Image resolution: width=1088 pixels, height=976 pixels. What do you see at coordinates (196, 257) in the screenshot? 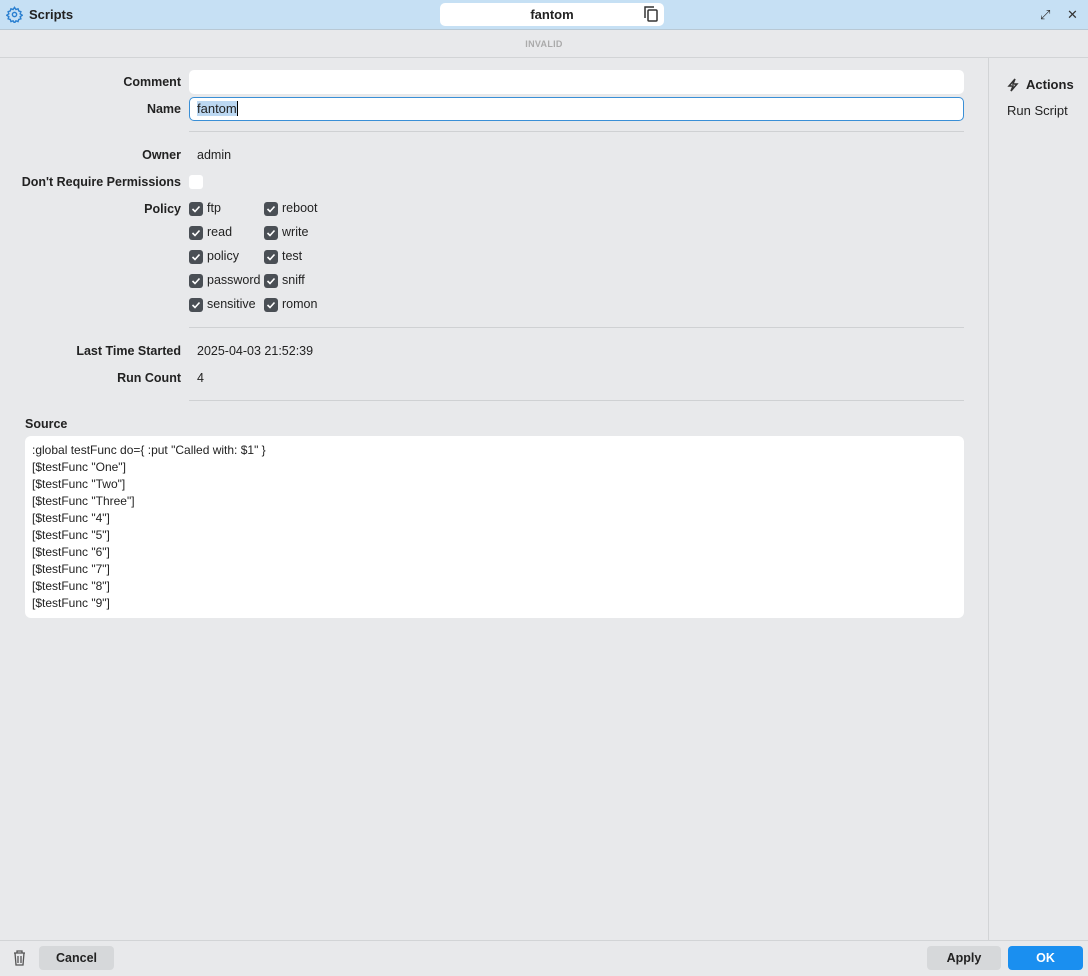
I see `policy-checkbox-policy` at bounding box center [196, 257].